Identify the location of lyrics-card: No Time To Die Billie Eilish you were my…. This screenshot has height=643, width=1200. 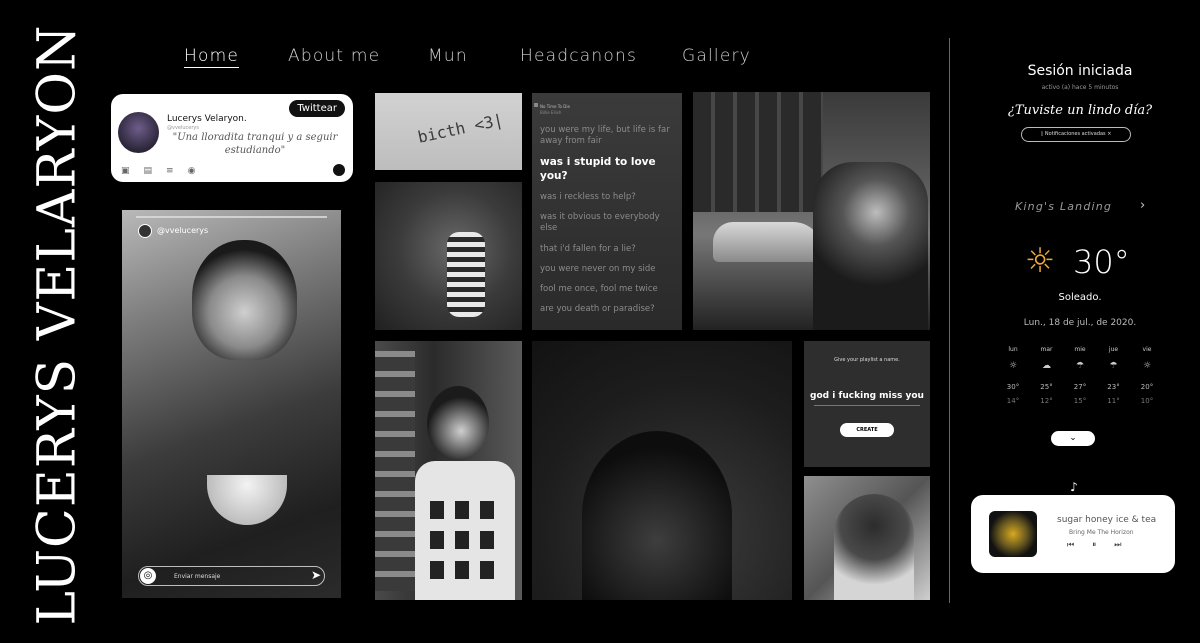
(607, 211).